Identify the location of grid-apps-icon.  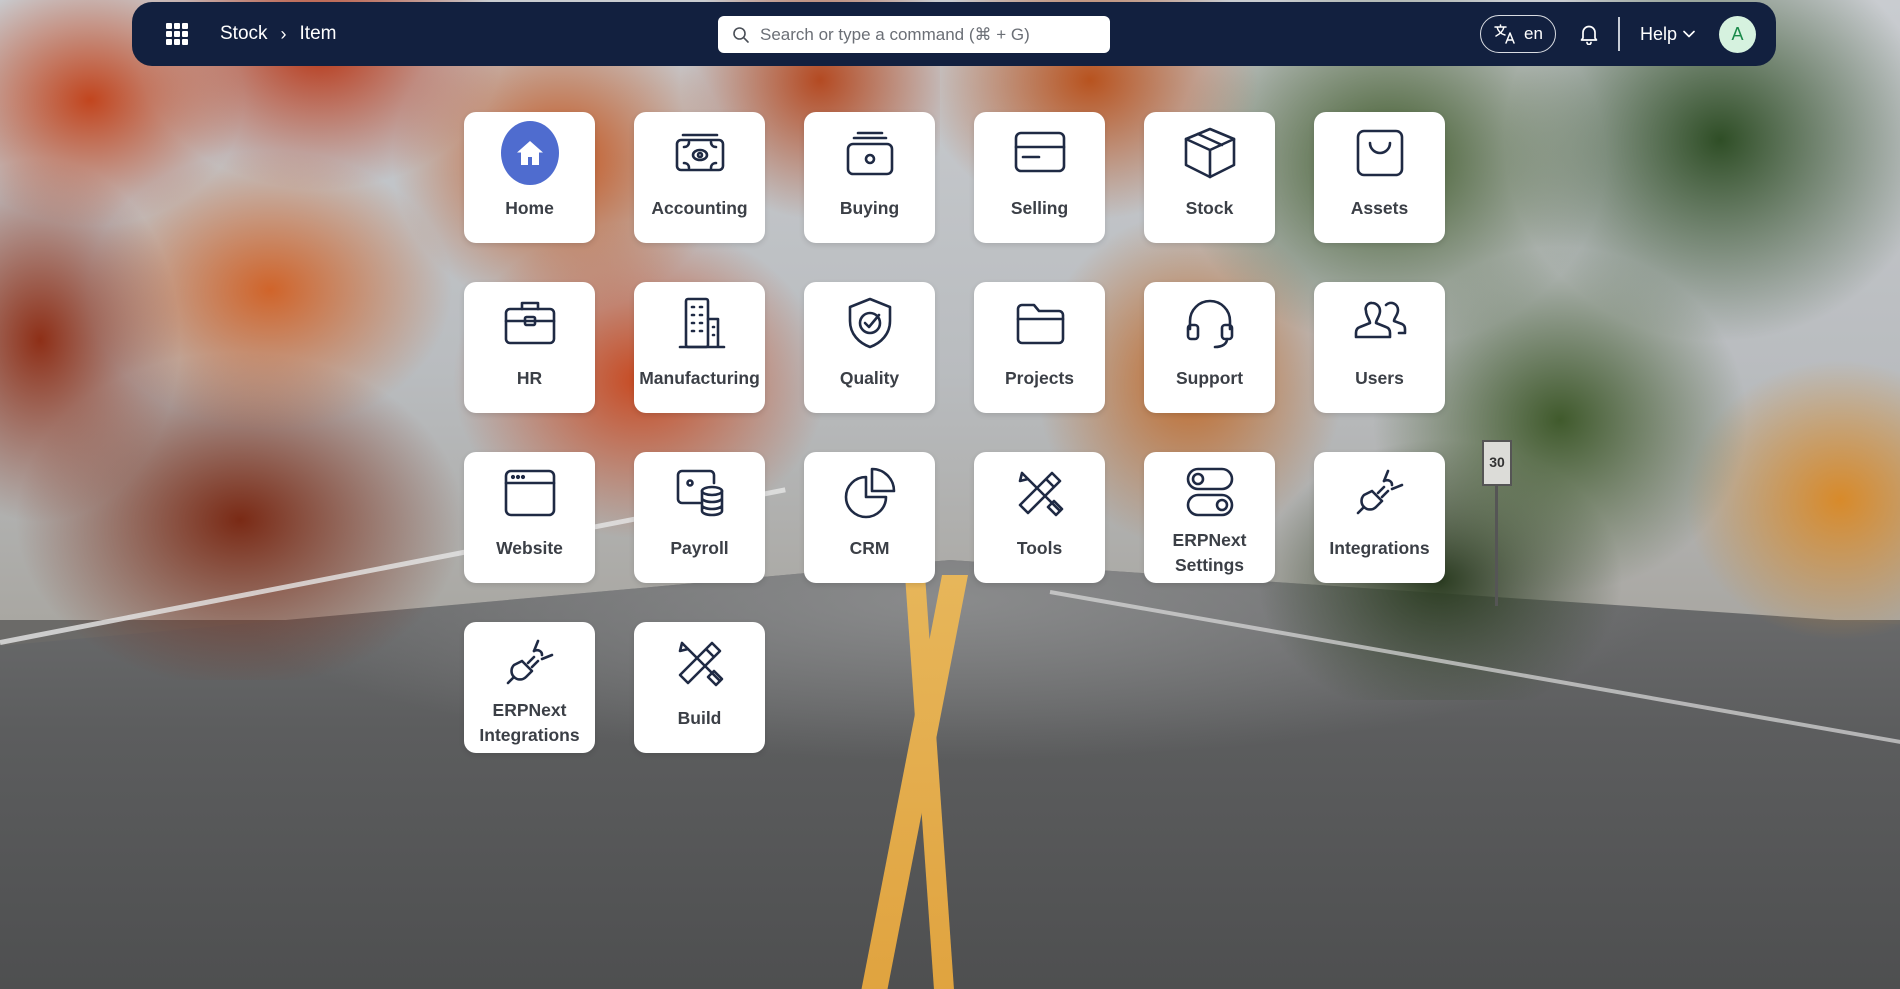
(177, 34).